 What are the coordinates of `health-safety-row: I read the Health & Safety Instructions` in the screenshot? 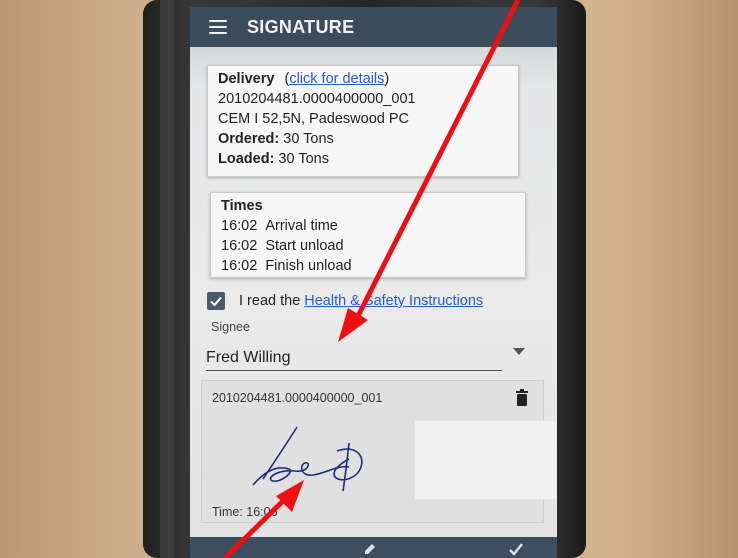 It's located at (345, 301).